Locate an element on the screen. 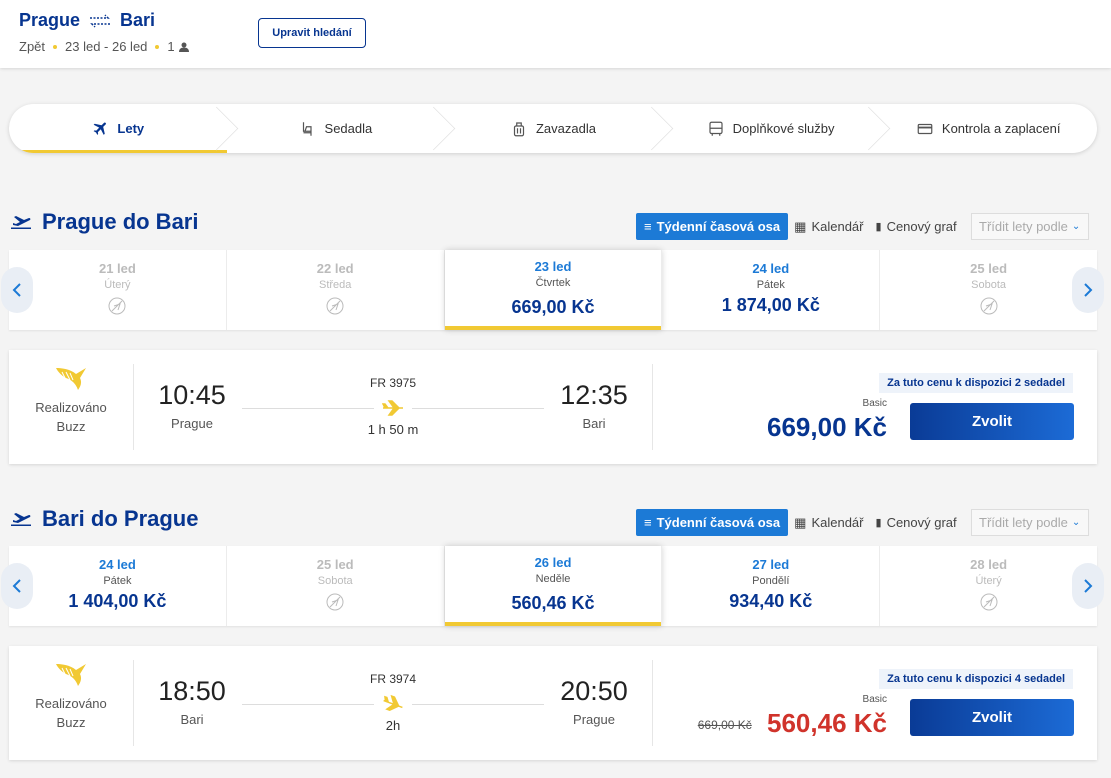  person-icon is located at coordinates (183, 47).